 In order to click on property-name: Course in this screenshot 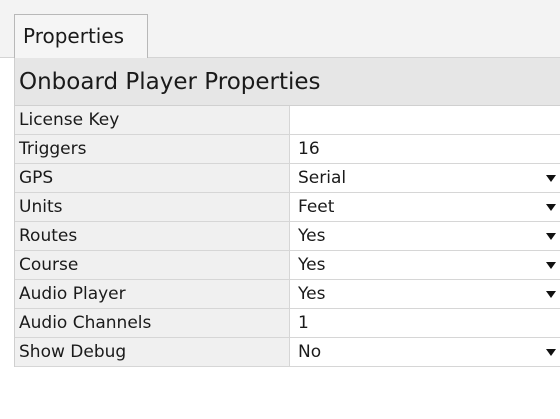, I will do `click(152, 265)`.